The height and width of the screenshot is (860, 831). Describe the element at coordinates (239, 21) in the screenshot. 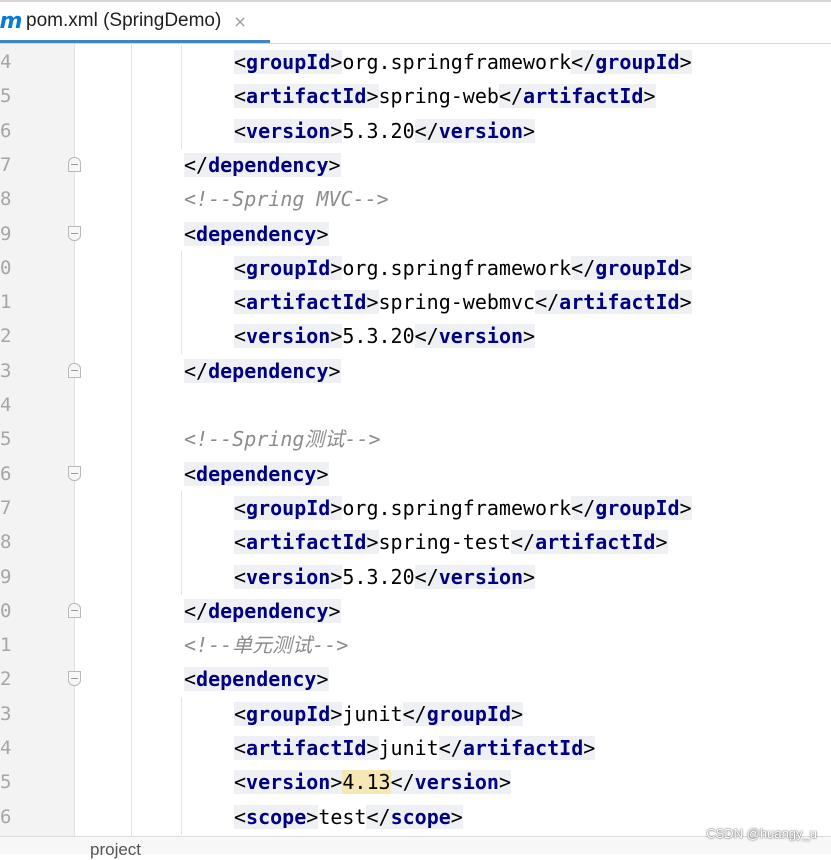

I see `close-icon: ×` at that location.